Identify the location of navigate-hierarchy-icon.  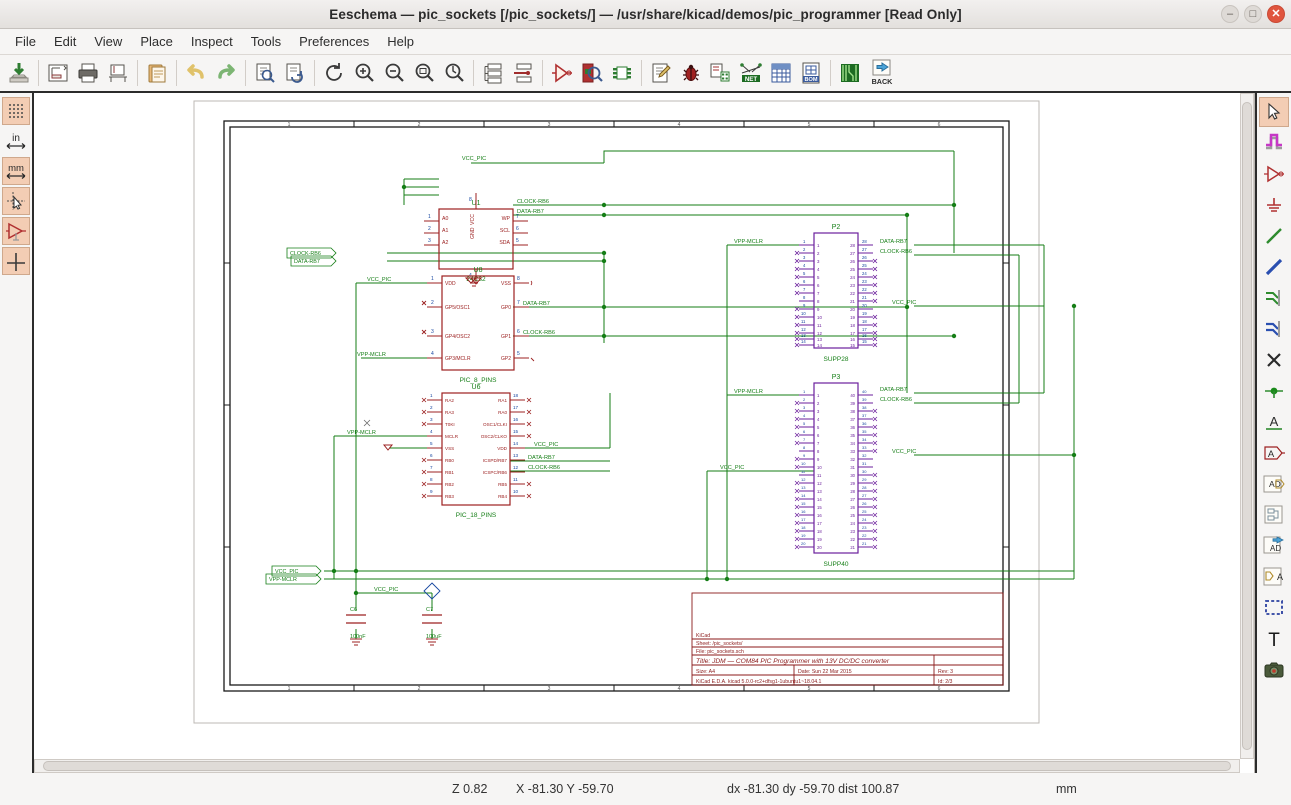
(493, 73).